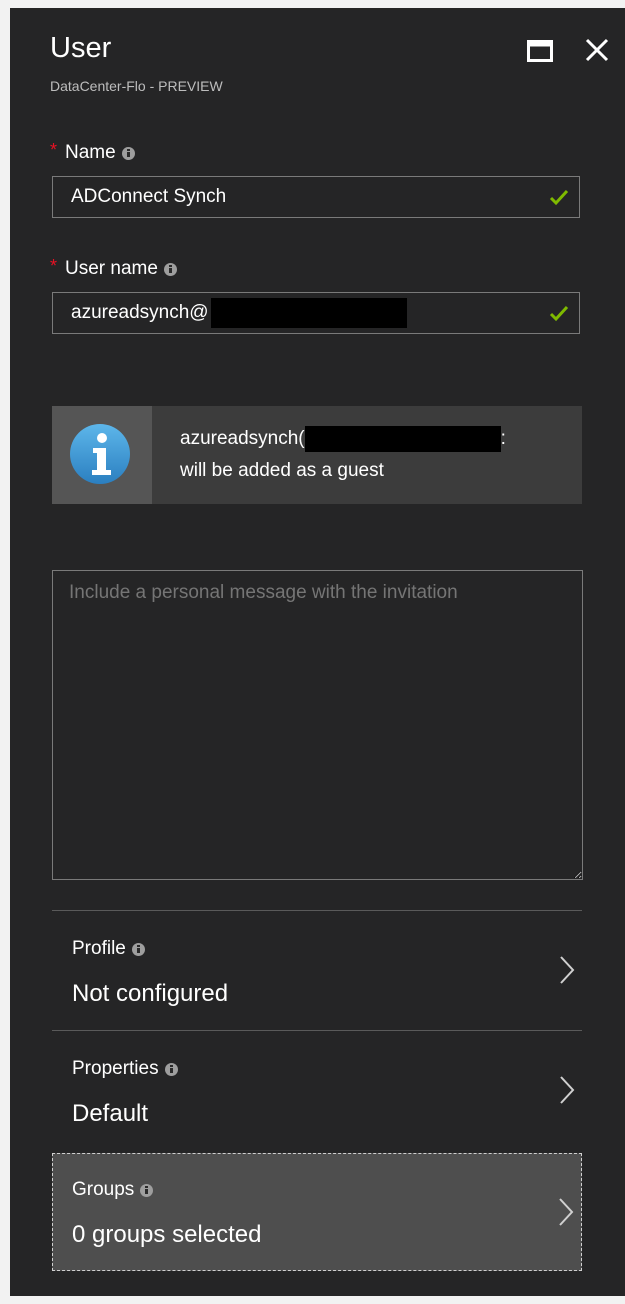 The height and width of the screenshot is (1304, 625). Describe the element at coordinates (115, 1068) in the screenshot. I see `properties-label: Properties` at that location.